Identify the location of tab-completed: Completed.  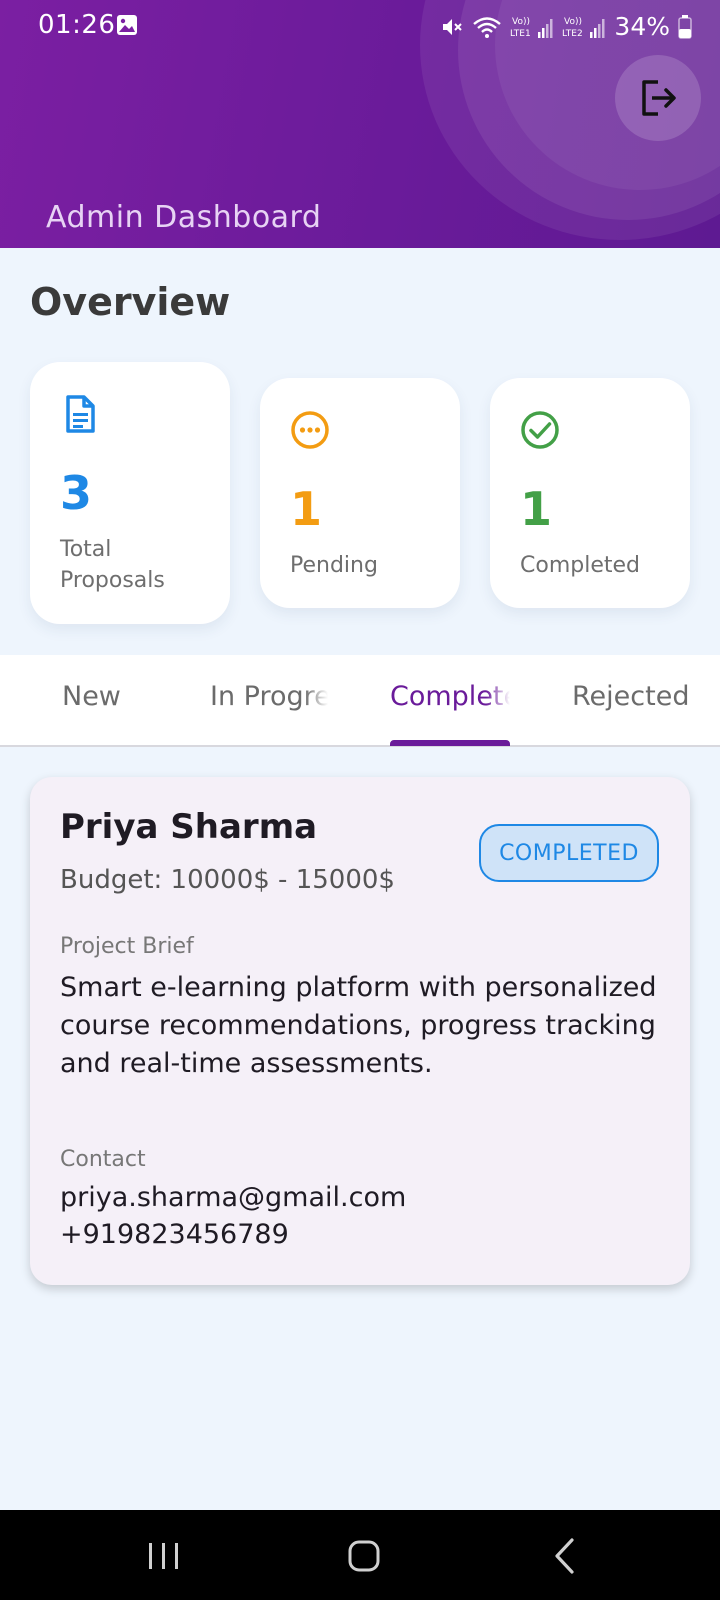
(450, 701).